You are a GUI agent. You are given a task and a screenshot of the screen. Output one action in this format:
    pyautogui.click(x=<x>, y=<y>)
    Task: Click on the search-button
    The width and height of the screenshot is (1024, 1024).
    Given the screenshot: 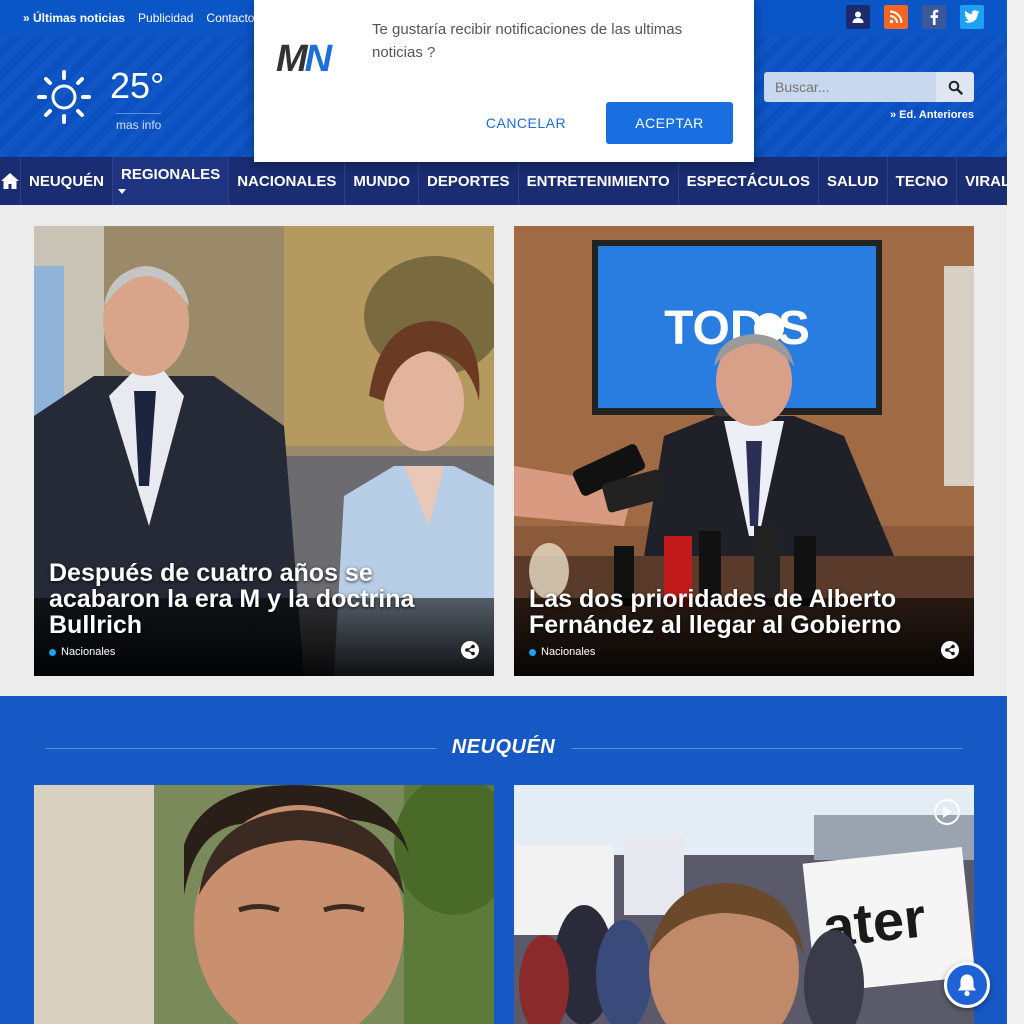 What is the action you would take?
    pyautogui.click(x=955, y=87)
    